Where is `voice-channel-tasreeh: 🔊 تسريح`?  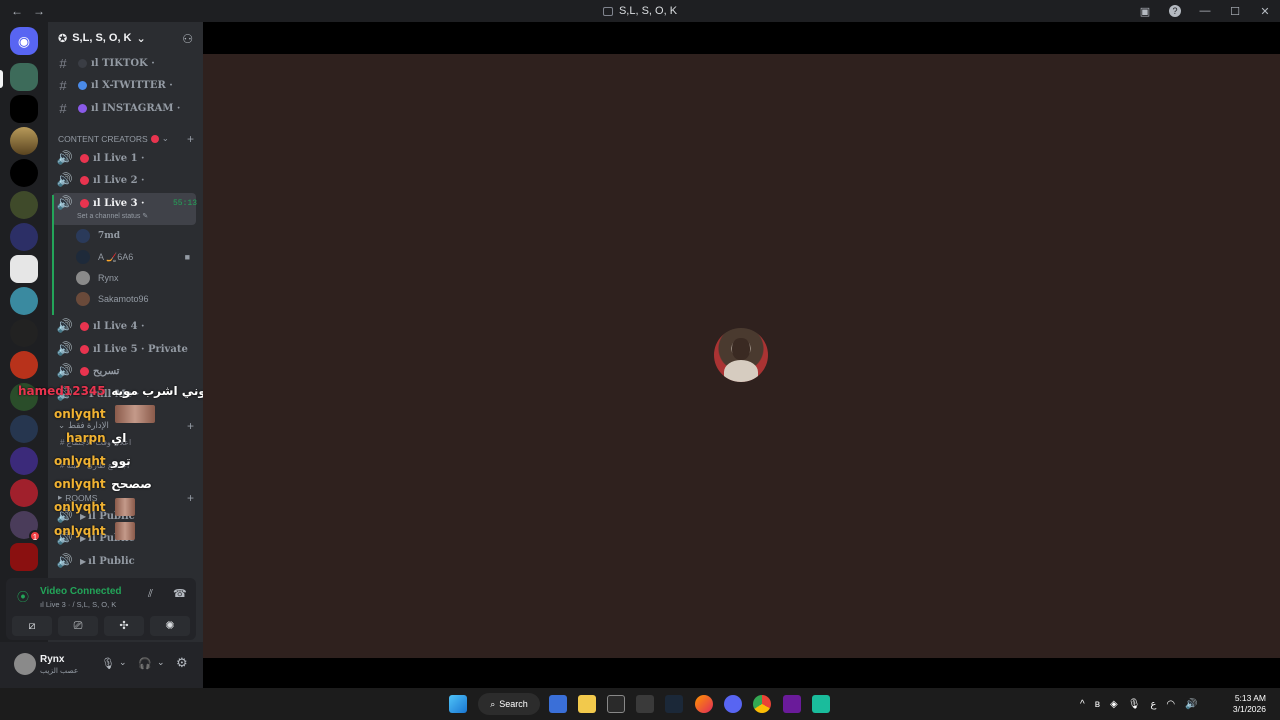
voice-channel-tasreeh: 🔊 تسريح is located at coordinates (128, 371).